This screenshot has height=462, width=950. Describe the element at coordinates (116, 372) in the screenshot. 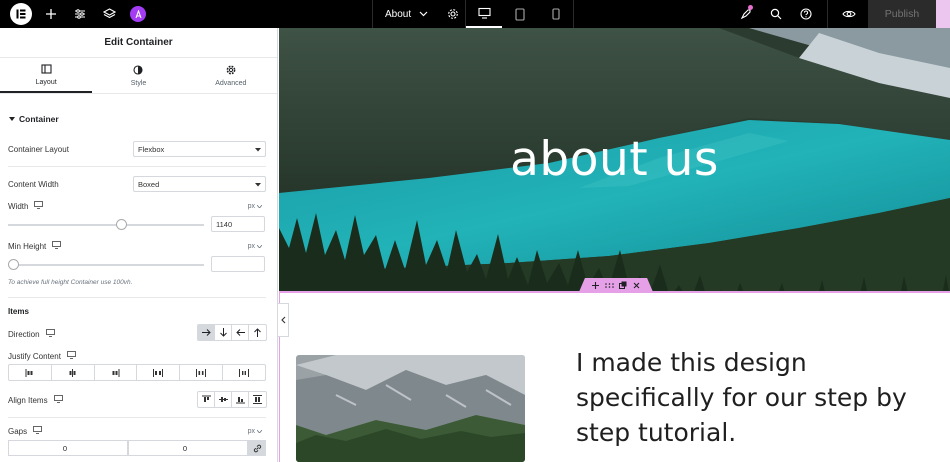

I see `justify-end-icon` at that location.